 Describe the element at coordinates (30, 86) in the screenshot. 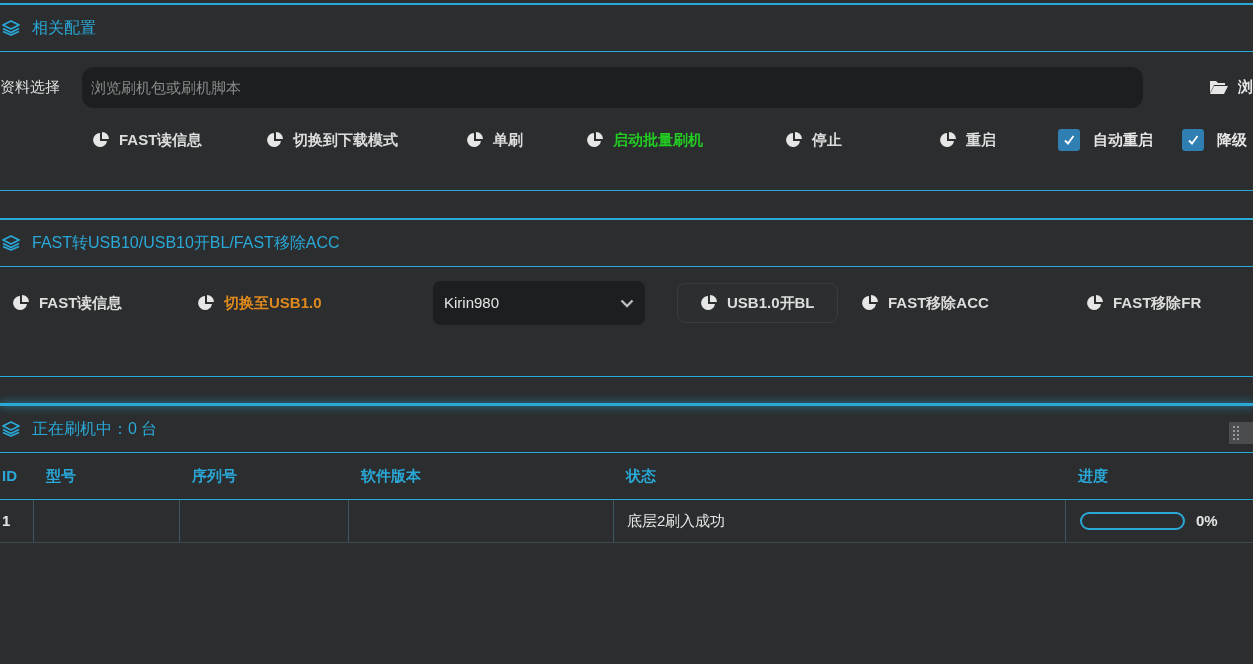

I see `field-label: 资料选择` at that location.